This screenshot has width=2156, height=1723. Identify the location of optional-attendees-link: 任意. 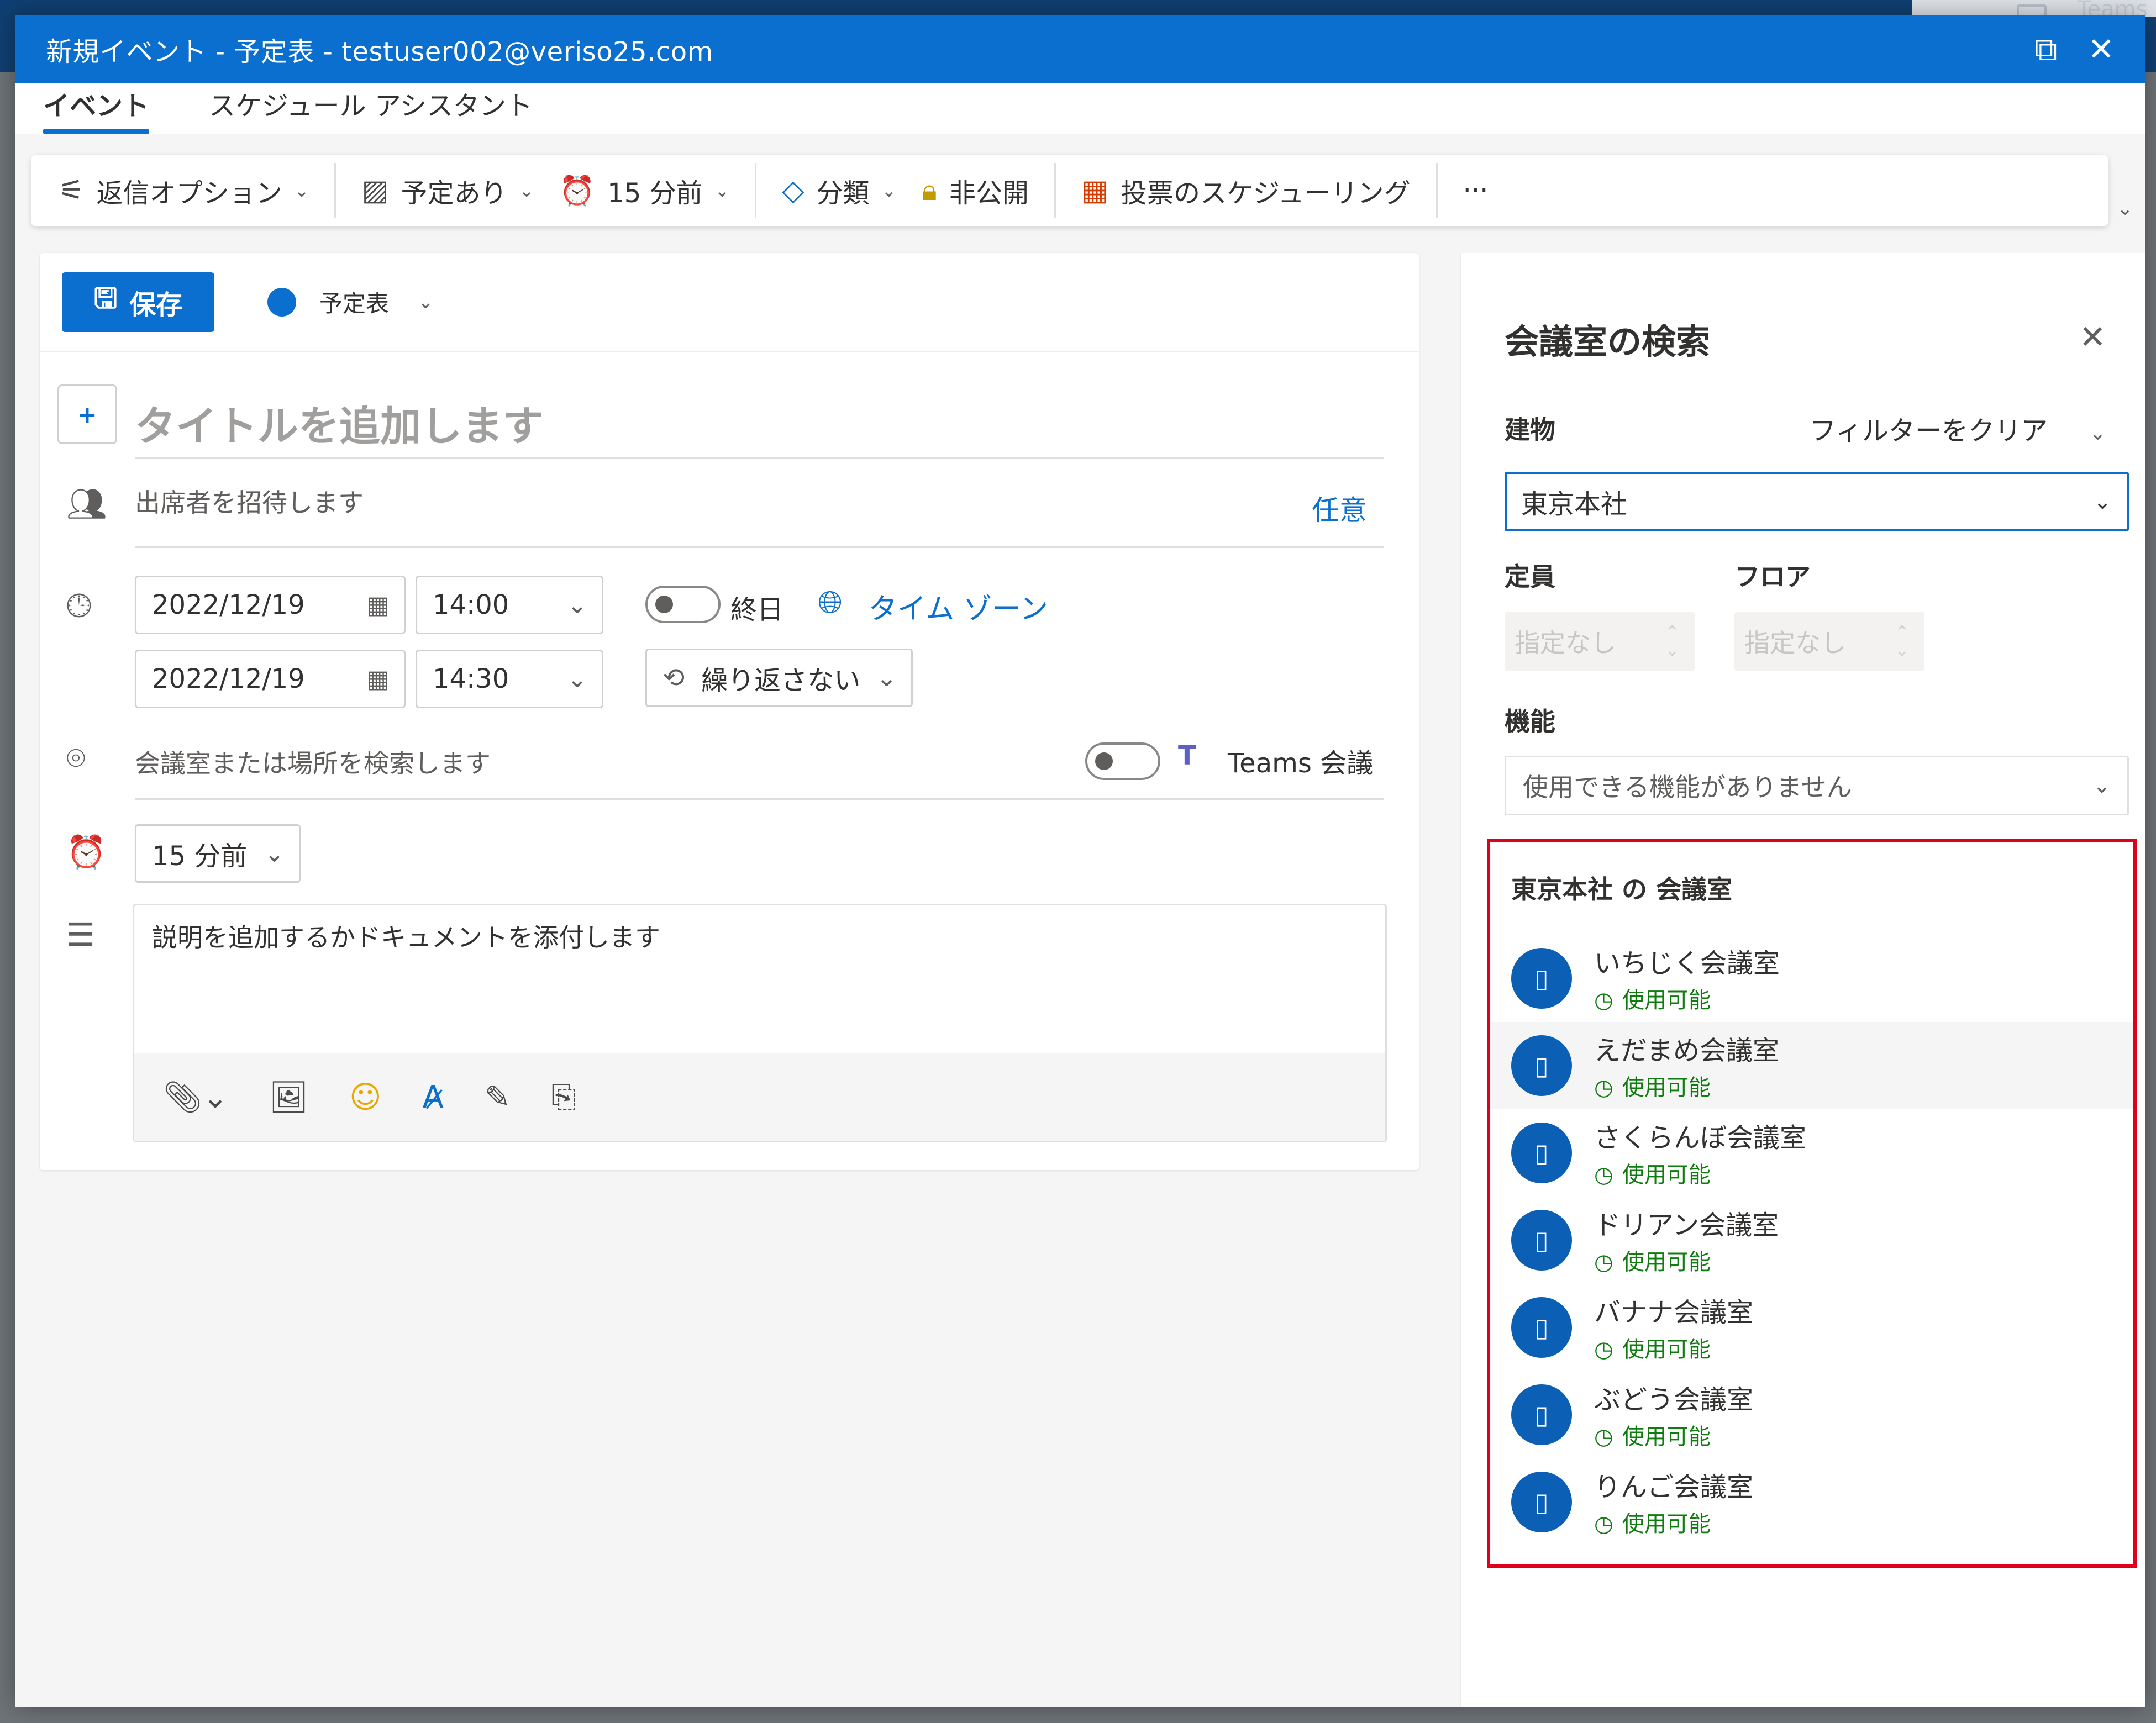
(1339, 508).